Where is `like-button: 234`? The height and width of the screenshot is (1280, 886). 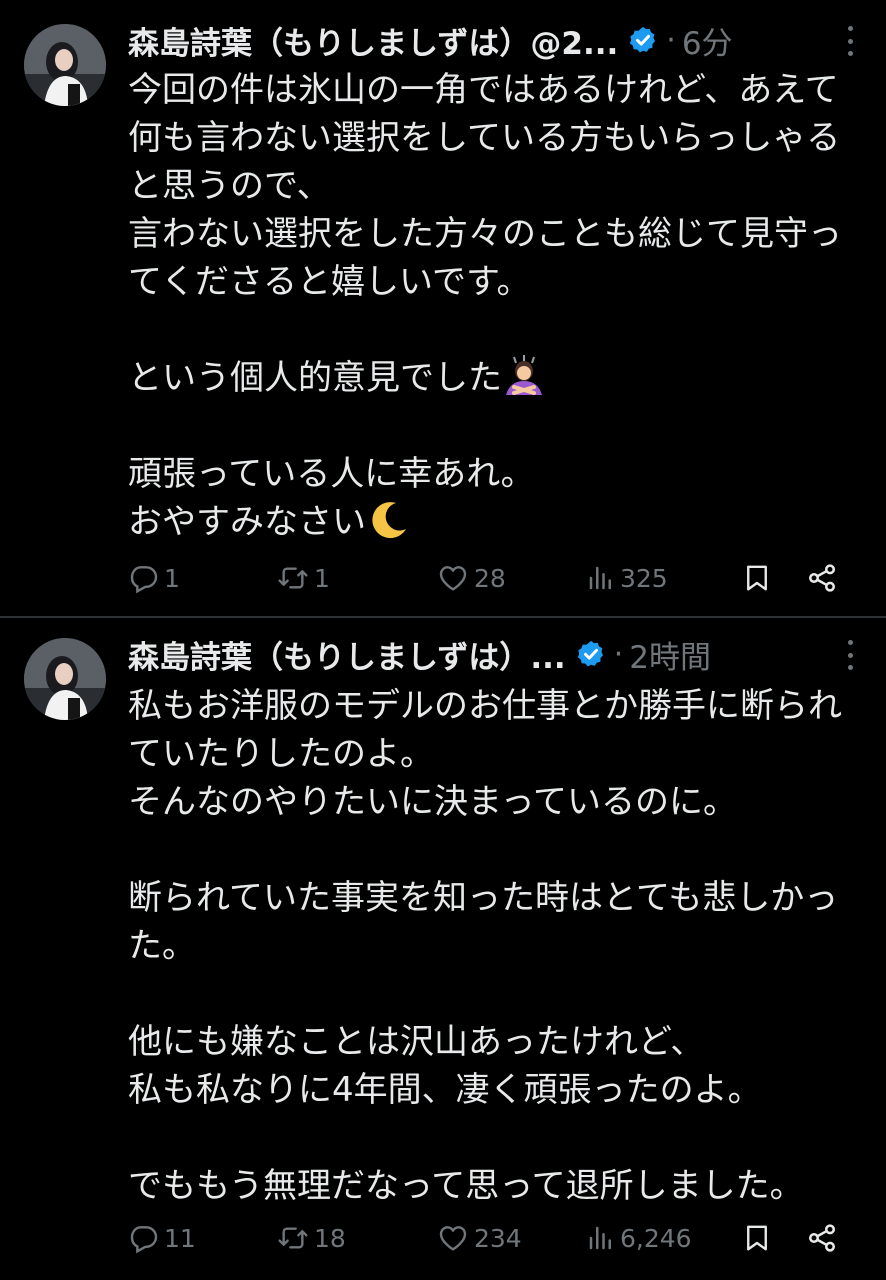 like-button: 234 is located at coordinates (479, 1238).